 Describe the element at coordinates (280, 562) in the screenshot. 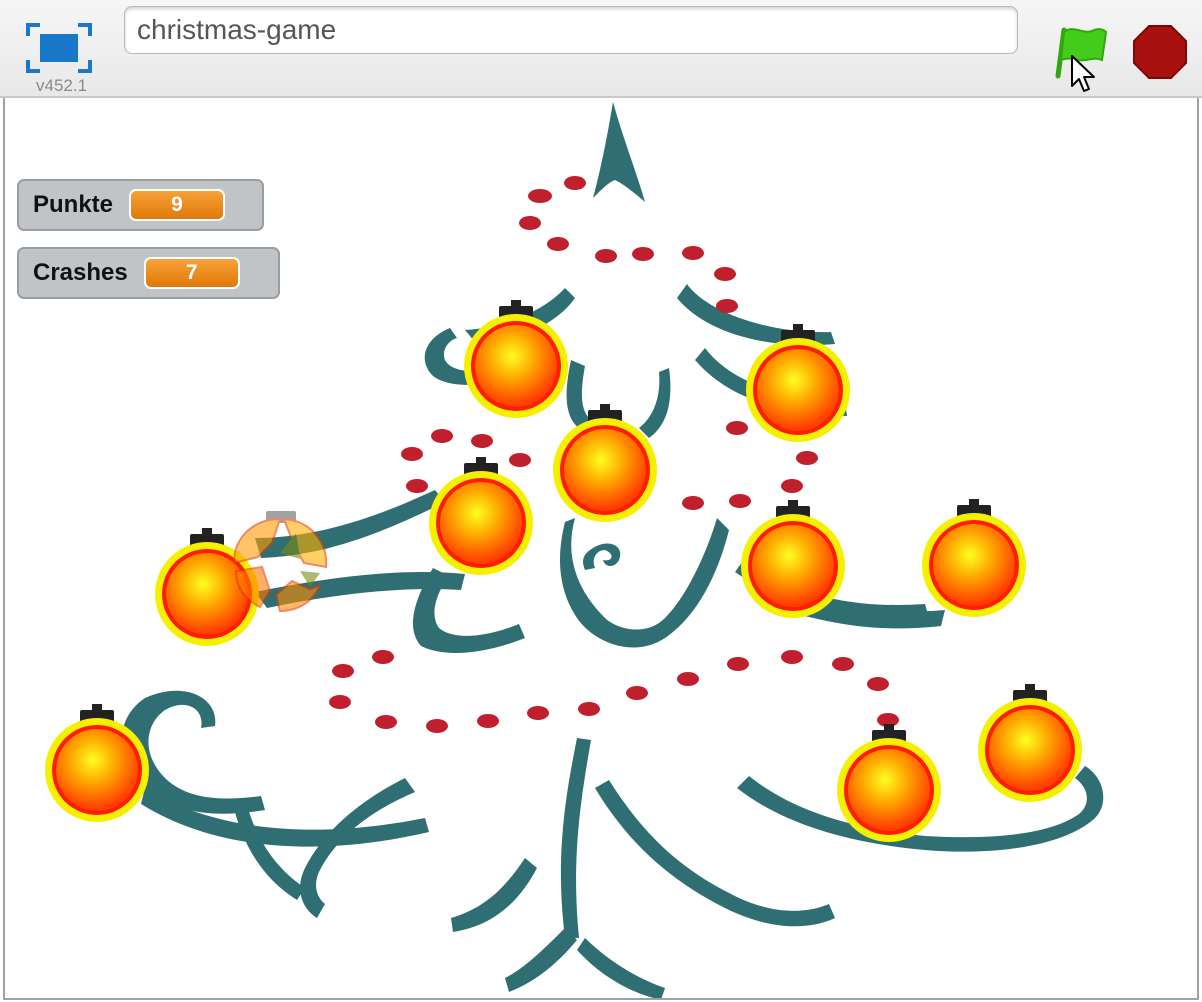

I see `broken-ornament-sprite` at that location.